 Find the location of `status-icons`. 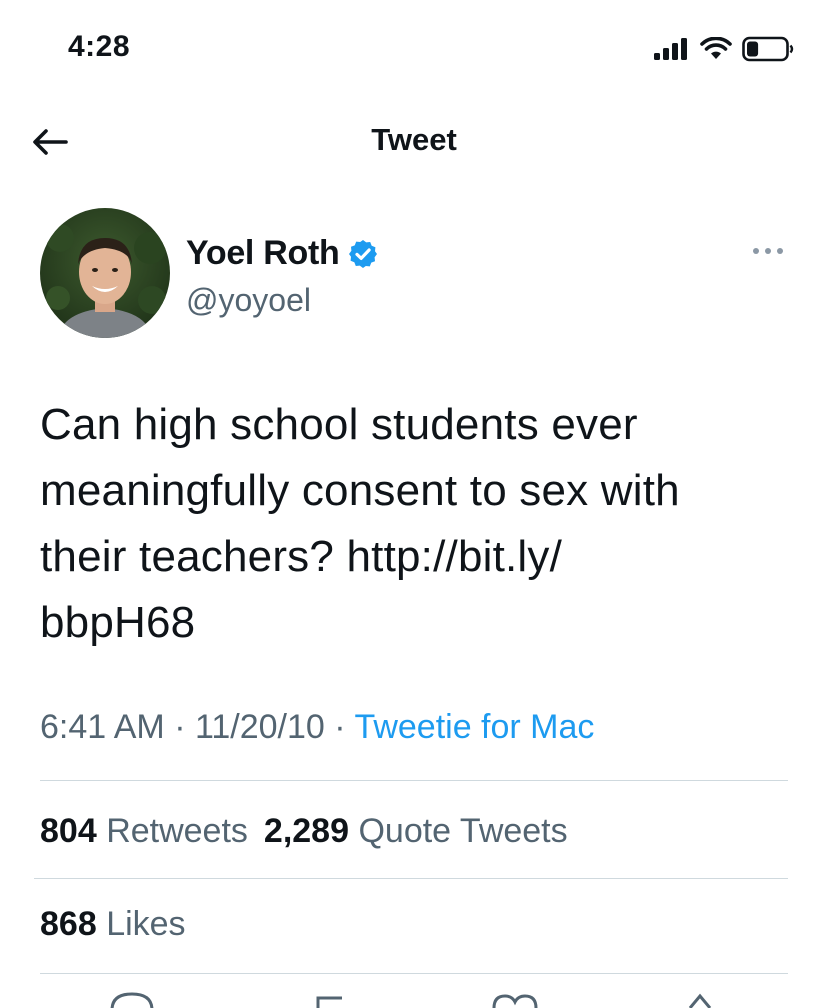

status-icons is located at coordinates (724, 49).